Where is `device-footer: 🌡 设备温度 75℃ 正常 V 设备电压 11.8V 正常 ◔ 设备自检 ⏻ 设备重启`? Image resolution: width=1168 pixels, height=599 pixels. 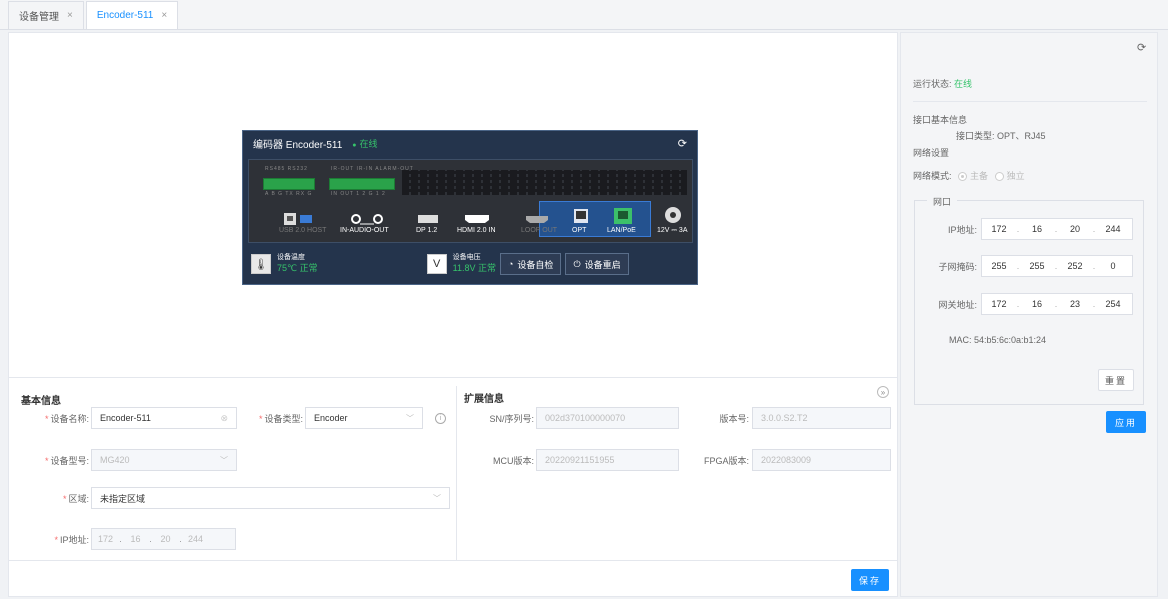 device-footer: 🌡 设备温度 75℃ 正常 V 设备电压 11.8V 正常 ◔ 设备自检 ⏻ 设备重启 is located at coordinates (470, 264).